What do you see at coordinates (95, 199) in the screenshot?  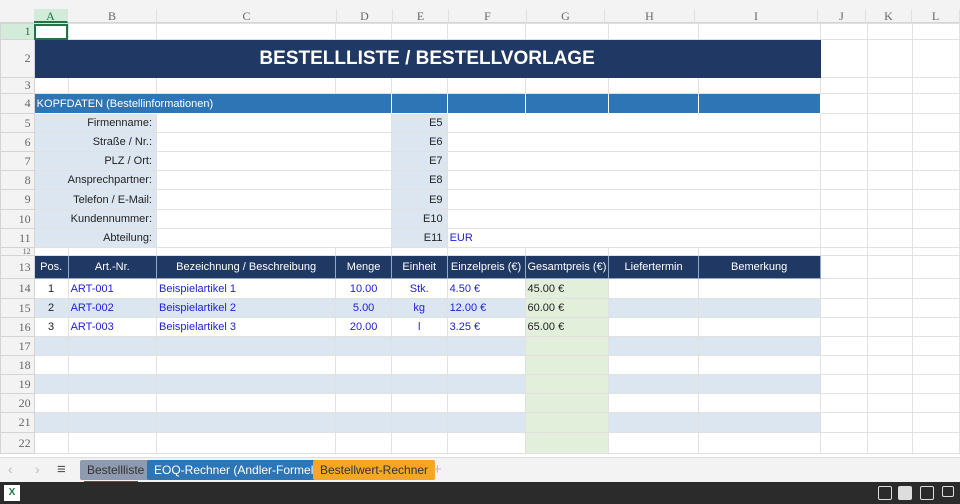 I see `field-label: Telefon / E-Mail:` at bounding box center [95, 199].